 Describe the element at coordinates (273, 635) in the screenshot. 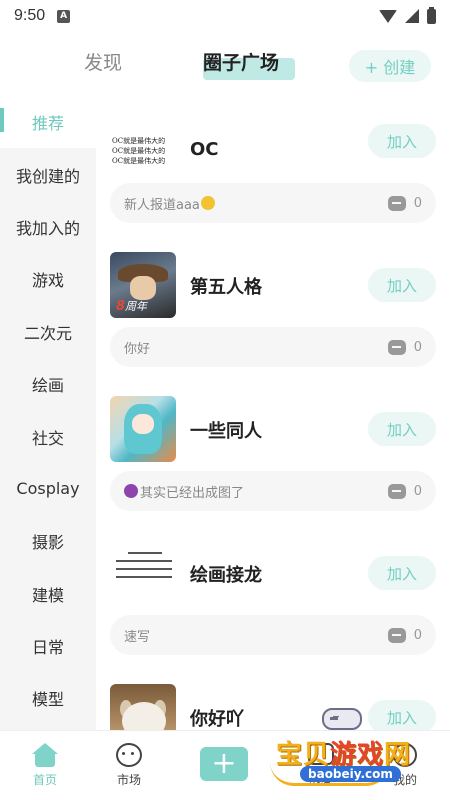

I see `latest-post-bar: 速写 0` at that location.